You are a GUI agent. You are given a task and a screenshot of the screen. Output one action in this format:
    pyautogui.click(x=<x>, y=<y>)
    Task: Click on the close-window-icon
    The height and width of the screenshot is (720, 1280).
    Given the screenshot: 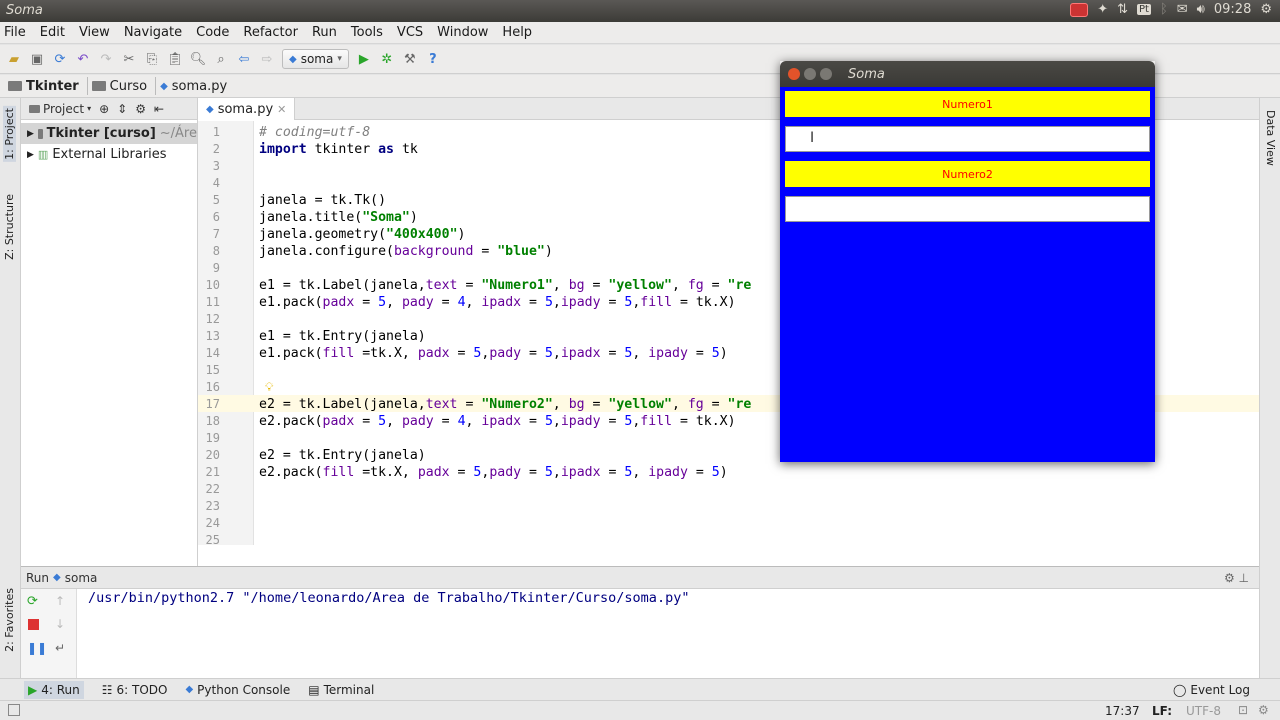 What is the action you would take?
    pyautogui.click(x=794, y=74)
    